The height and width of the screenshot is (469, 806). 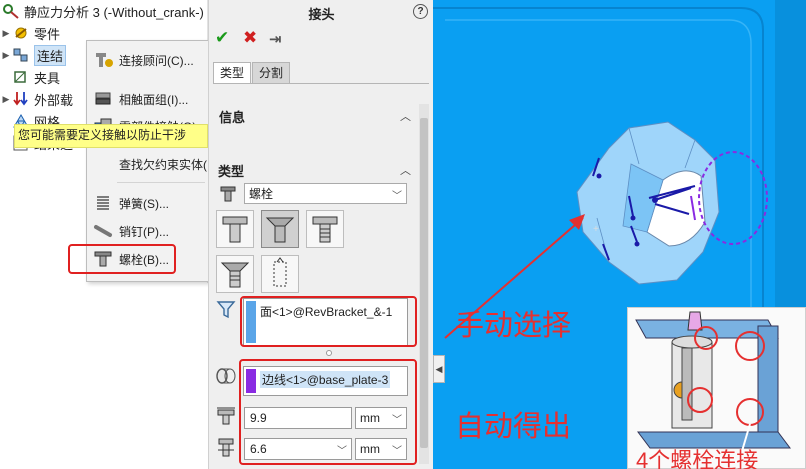 What do you see at coordinates (325, 193) in the screenshot?
I see `connector-type-select: 螺栓 ﹀` at bounding box center [325, 193].